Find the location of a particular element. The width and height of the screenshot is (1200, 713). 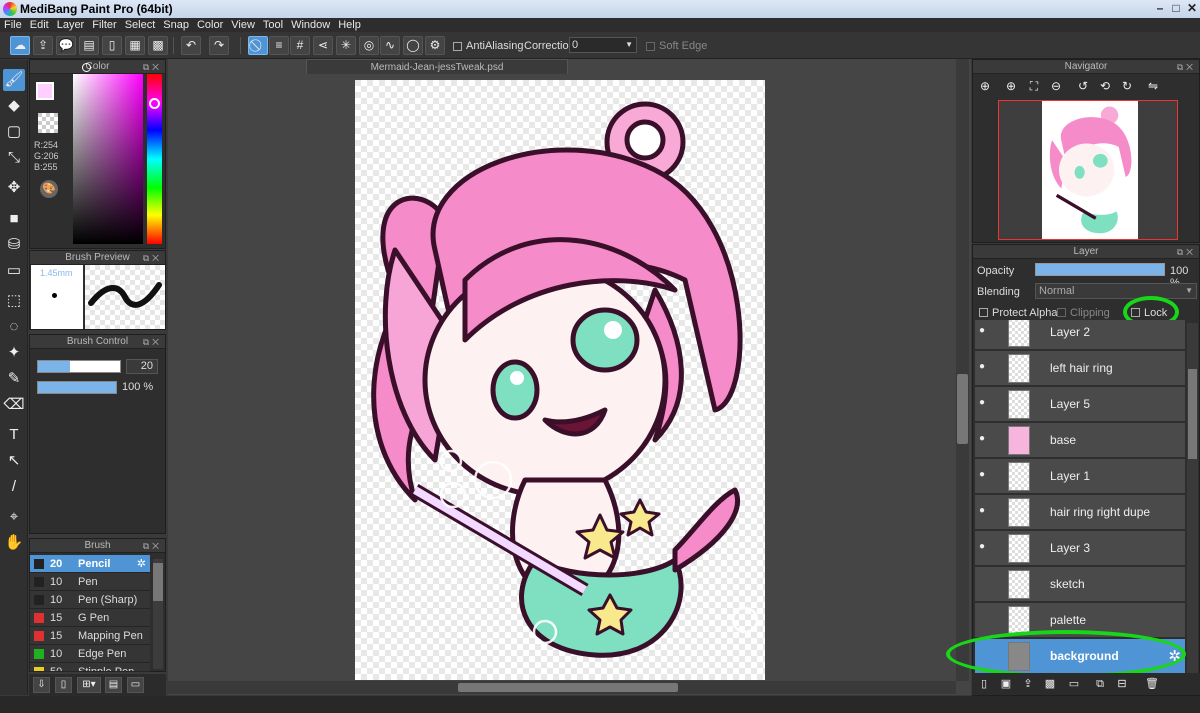

trash-icon: 🗑 is located at coordinates (1152, 684).